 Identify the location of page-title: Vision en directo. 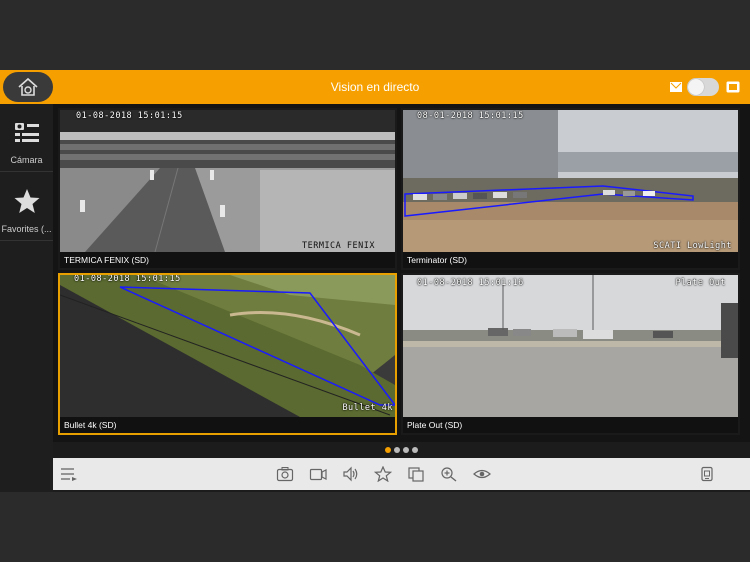
(375, 87).